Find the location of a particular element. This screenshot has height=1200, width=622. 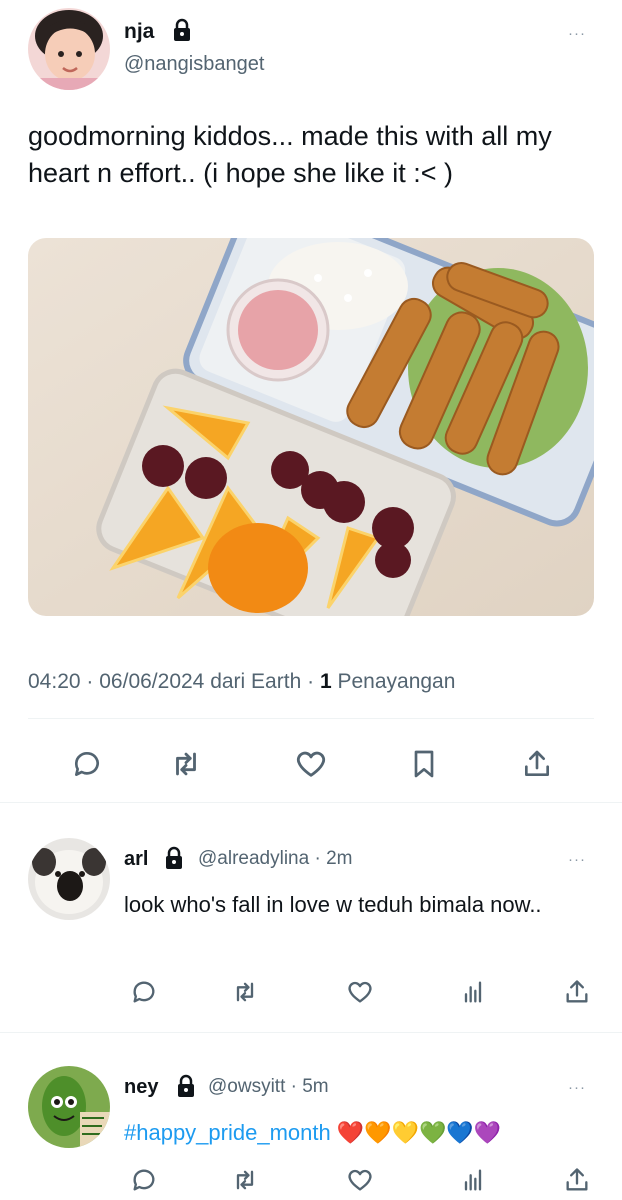

author-handle: @nangisbanget is located at coordinates (194, 64).